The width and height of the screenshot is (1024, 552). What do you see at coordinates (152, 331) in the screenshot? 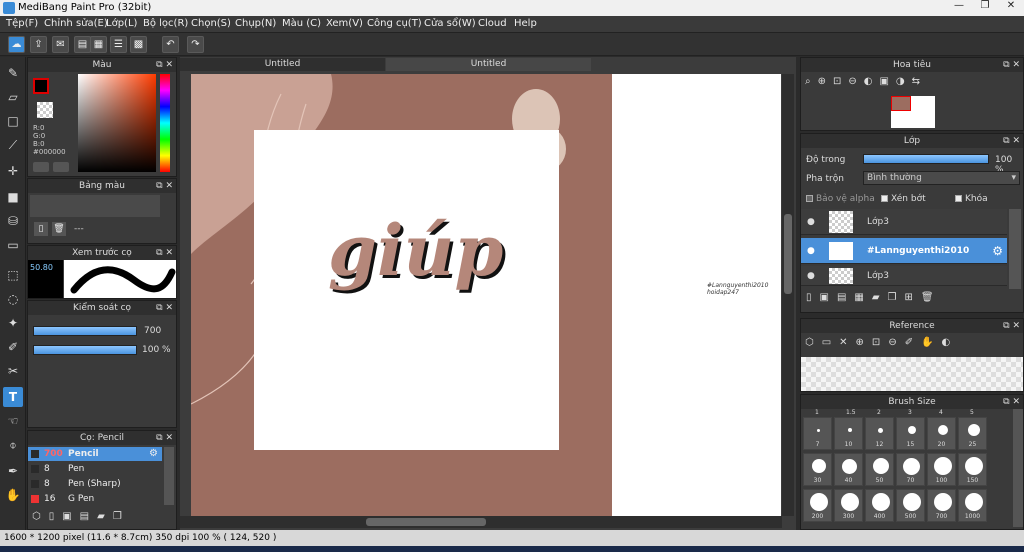
I see `brush-size-value: 700` at bounding box center [152, 331].